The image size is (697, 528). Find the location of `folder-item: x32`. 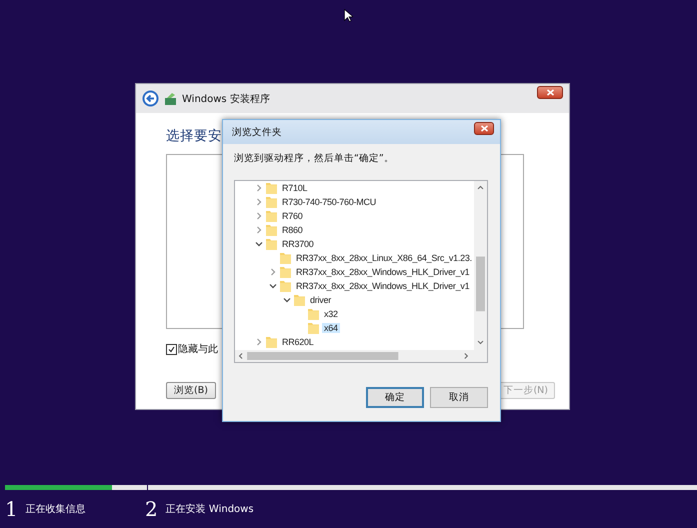

folder-item: x32 is located at coordinates (331, 314).